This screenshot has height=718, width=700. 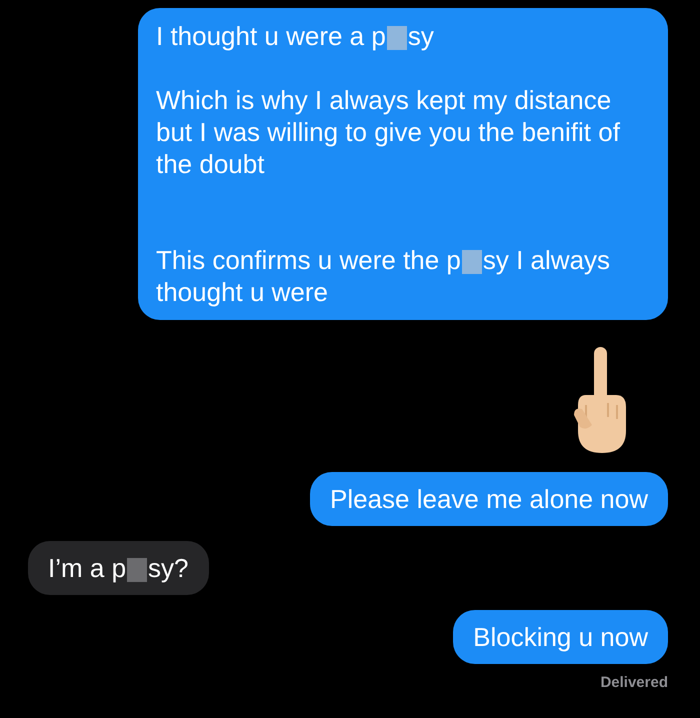 What do you see at coordinates (388, 132) in the screenshot?
I see `message-text: Which is why I always kept my distance but I was willing to give you the benifit of the doubt` at bounding box center [388, 132].